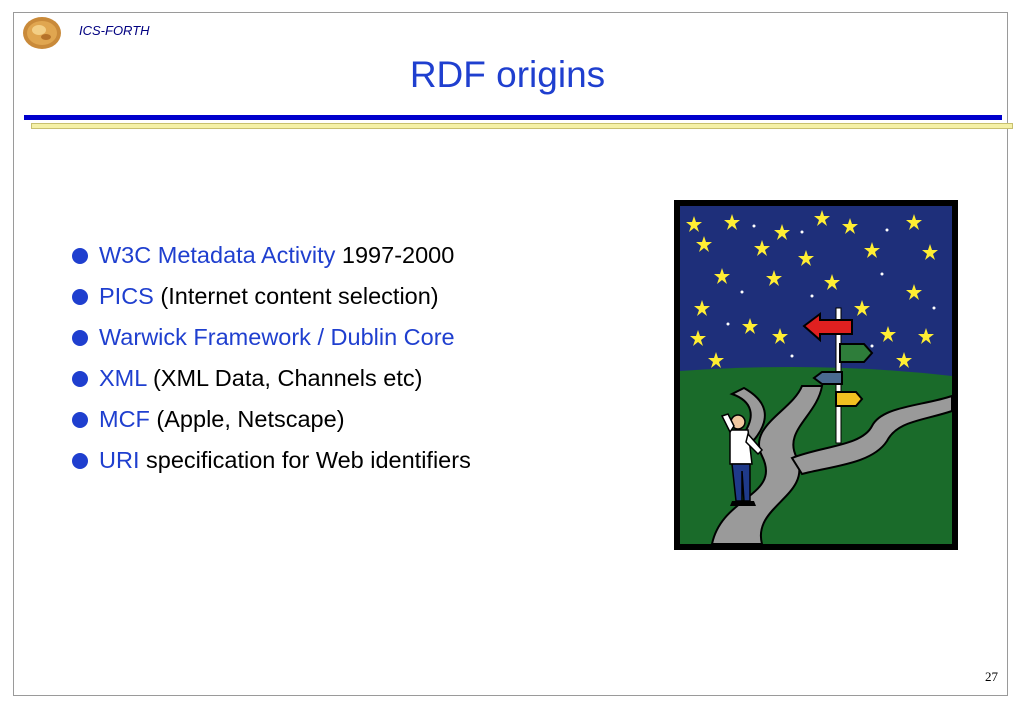  I want to click on bullet-item: XML (XML Data, Channels etc), so click(271, 378).